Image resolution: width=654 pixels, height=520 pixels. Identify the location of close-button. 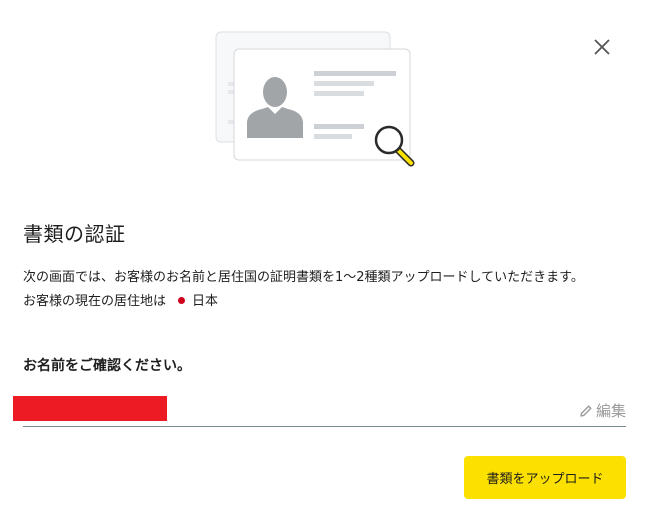
(602, 47).